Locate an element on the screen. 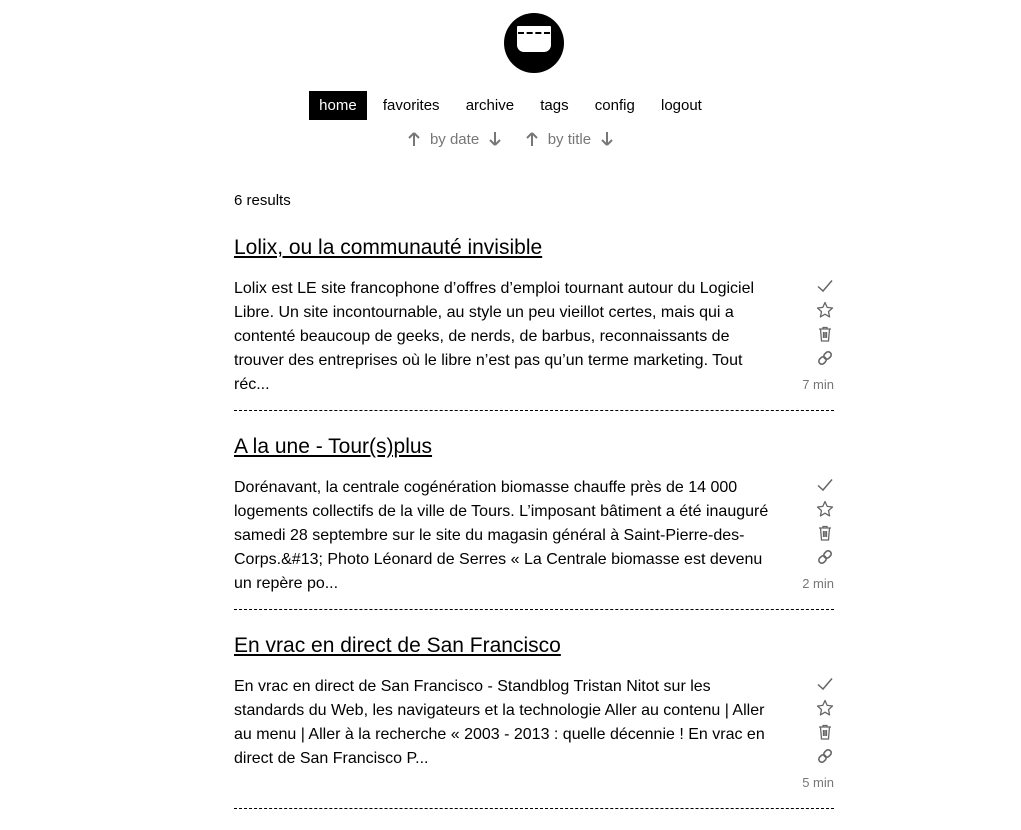 This screenshot has width=1021, height=830. nav-favorites: favorites is located at coordinates (411, 105).